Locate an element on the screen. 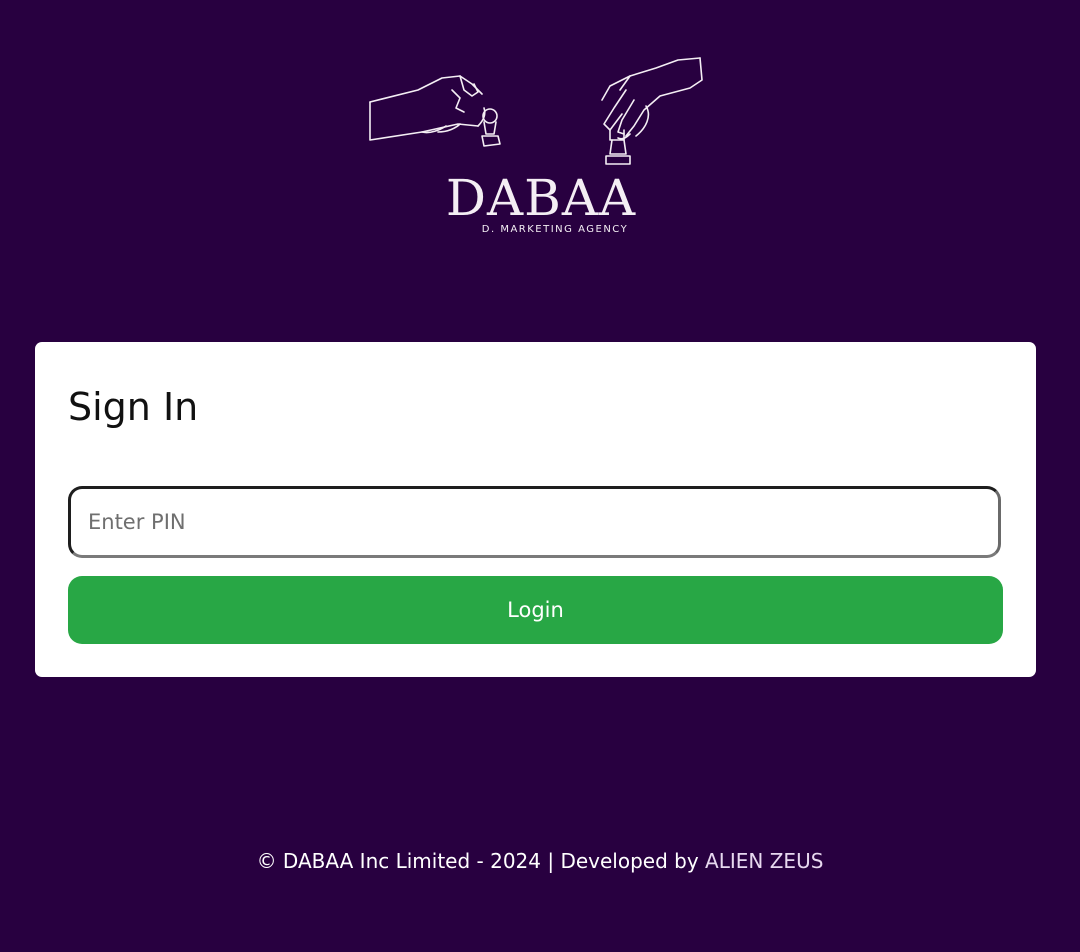  developer-link: ALIEN ZEUS is located at coordinates (764, 861).